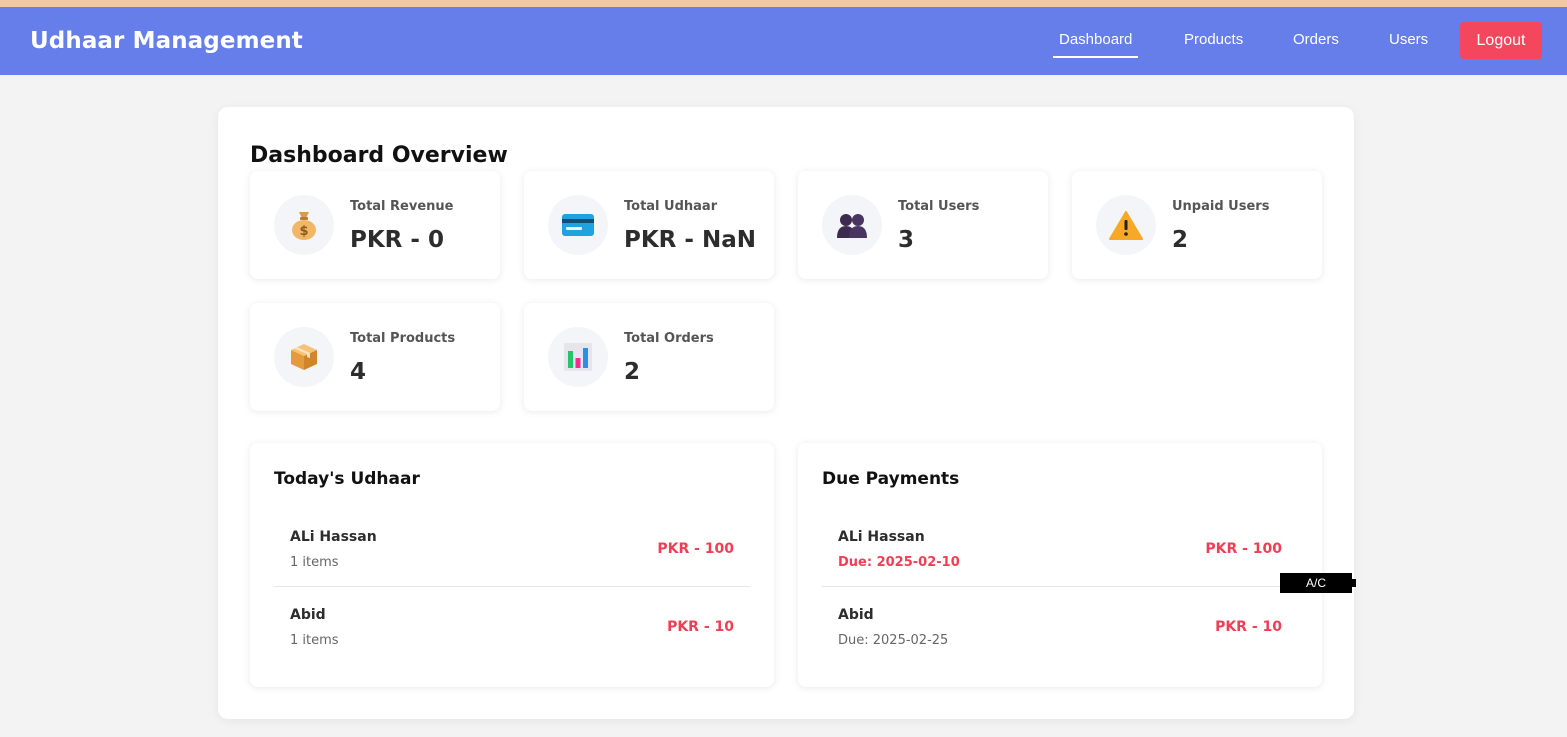 The width and height of the screenshot is (1567, 737). I want to click on nav-link-dashboard: Dashboard, so click(1095, 44).